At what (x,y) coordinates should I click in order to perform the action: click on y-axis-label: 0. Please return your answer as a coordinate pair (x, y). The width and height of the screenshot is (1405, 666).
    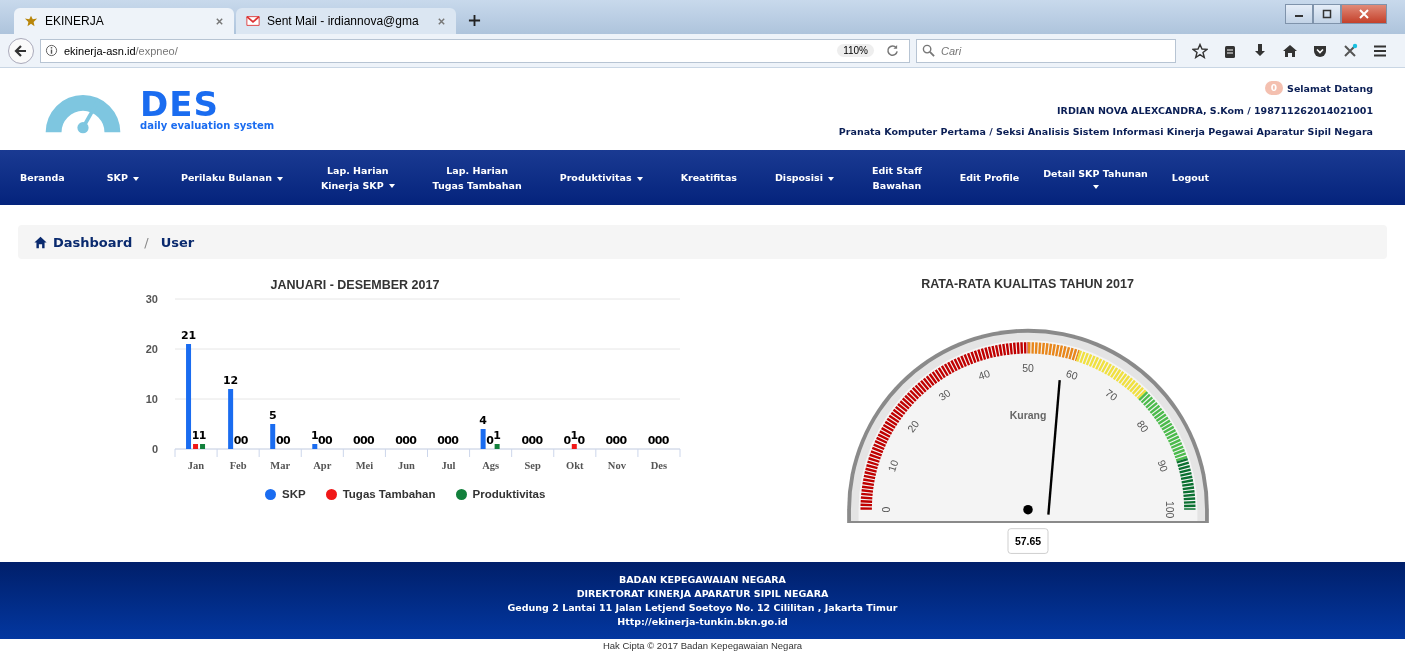
    Looking at the image, I should click on (154, 449).